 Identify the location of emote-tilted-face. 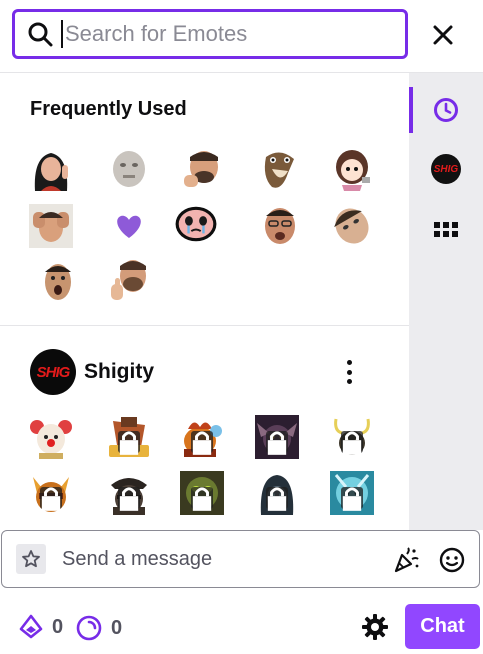
(352, 226).